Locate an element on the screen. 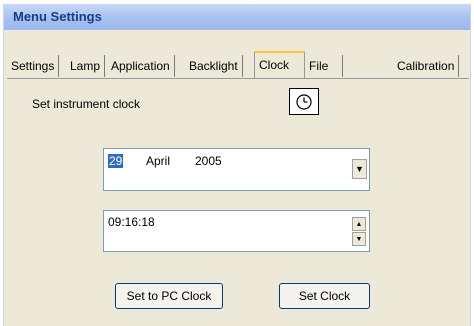 The image size is (474, 326). date-dropdown-button: ▼ is located at coordinates (359, 169).